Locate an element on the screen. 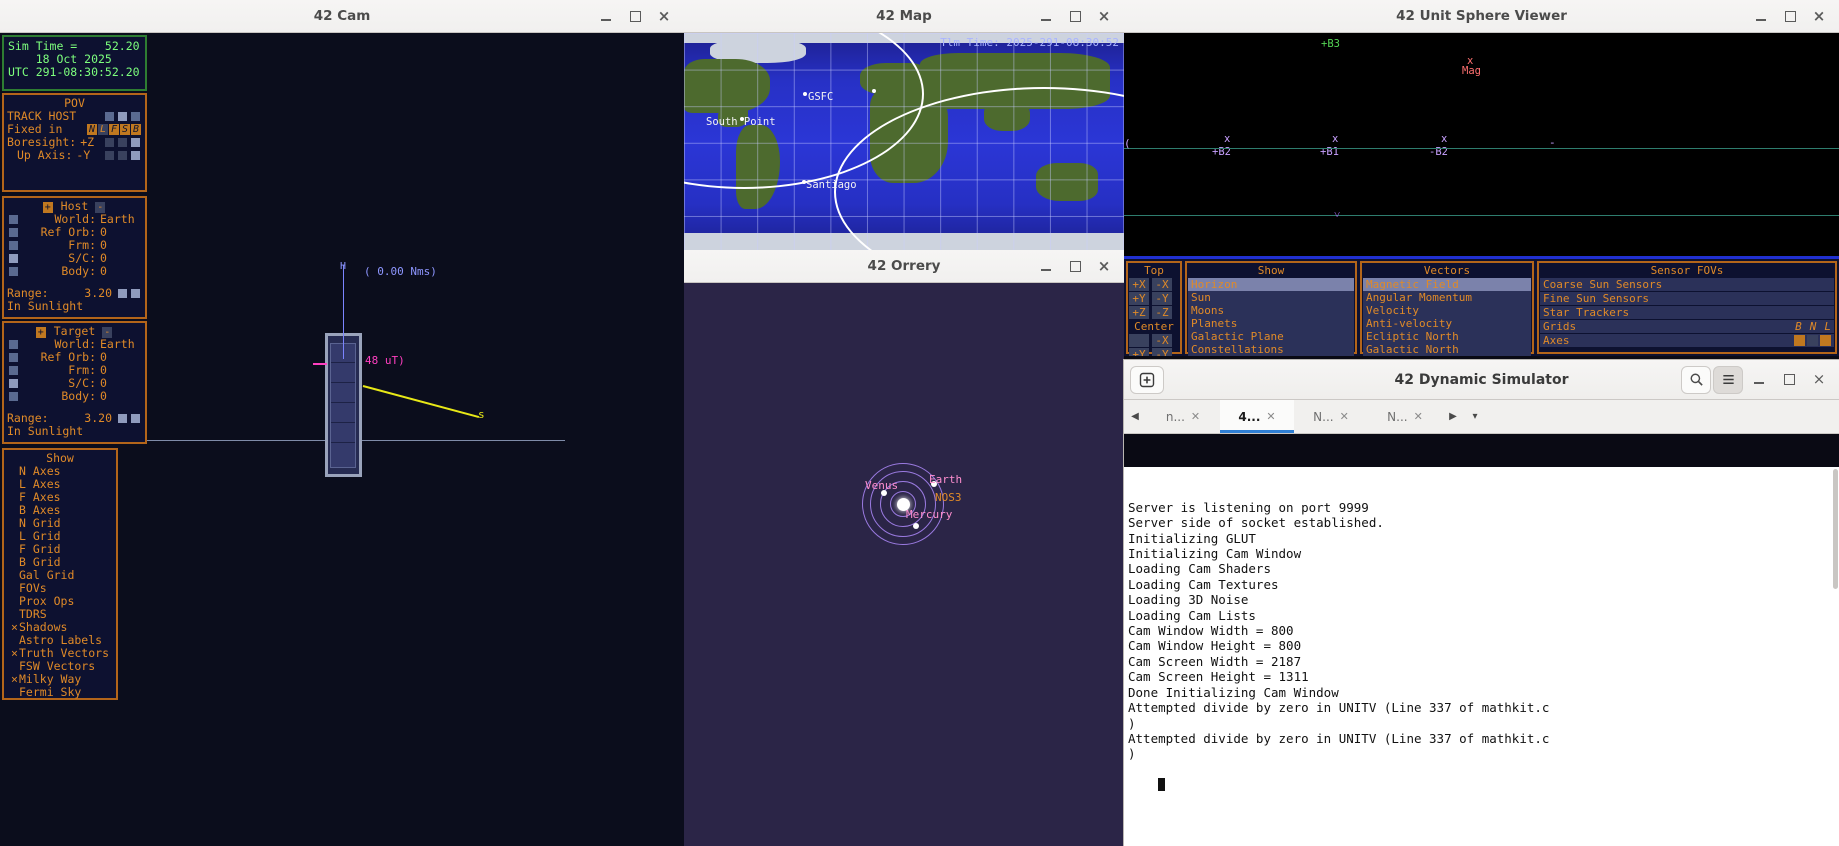 This screenshot has width=1839, height=846. cam-titlebar: 42 Cam × is located at coordinates (342, 16).